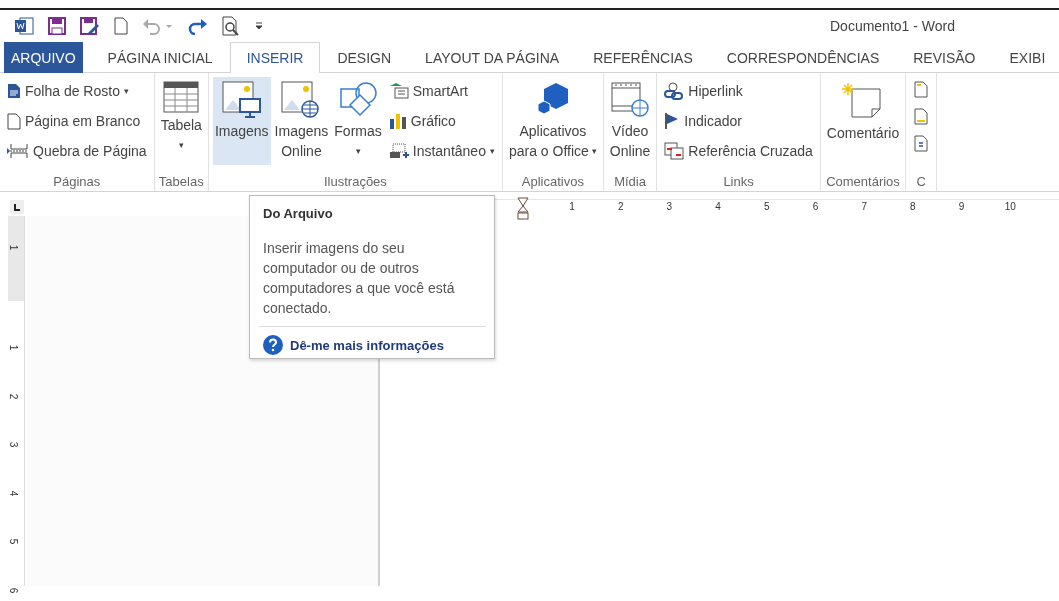  I want to click on page-break-icon, so click(18, 151).